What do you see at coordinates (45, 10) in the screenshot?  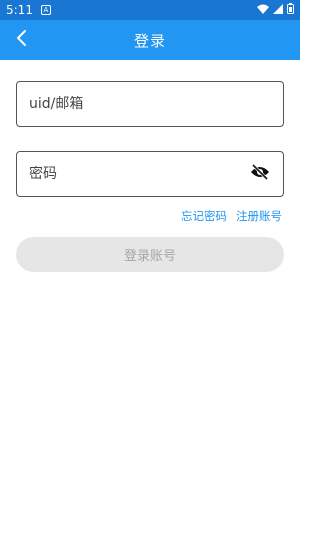 I see `notification-icon: A` at bounding box center [45, 10].